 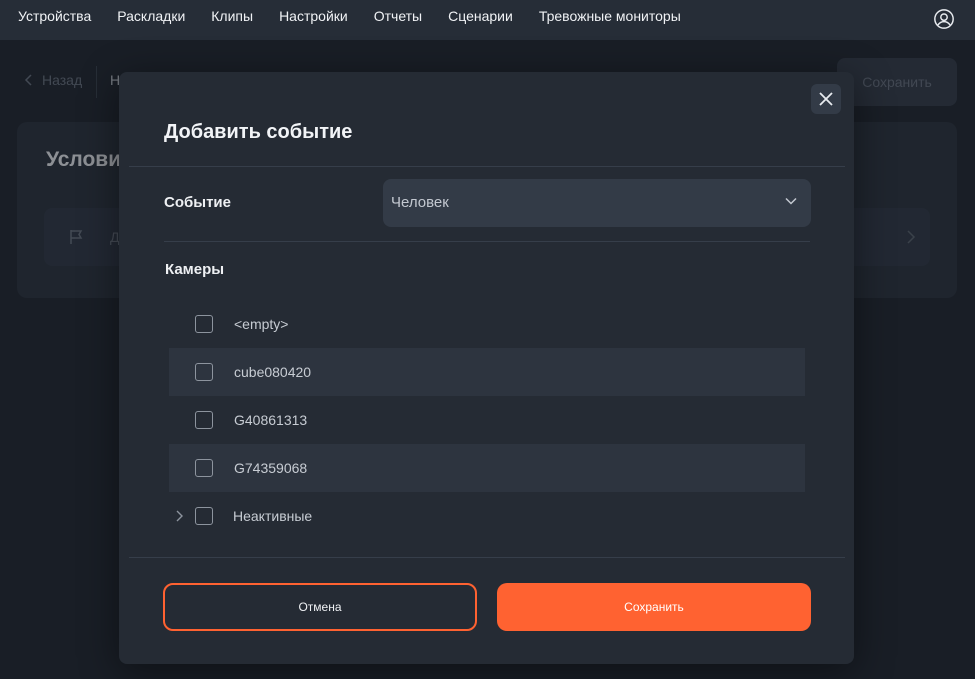 I want to click on camera-label: G74359068, so click(x=271, y=468).